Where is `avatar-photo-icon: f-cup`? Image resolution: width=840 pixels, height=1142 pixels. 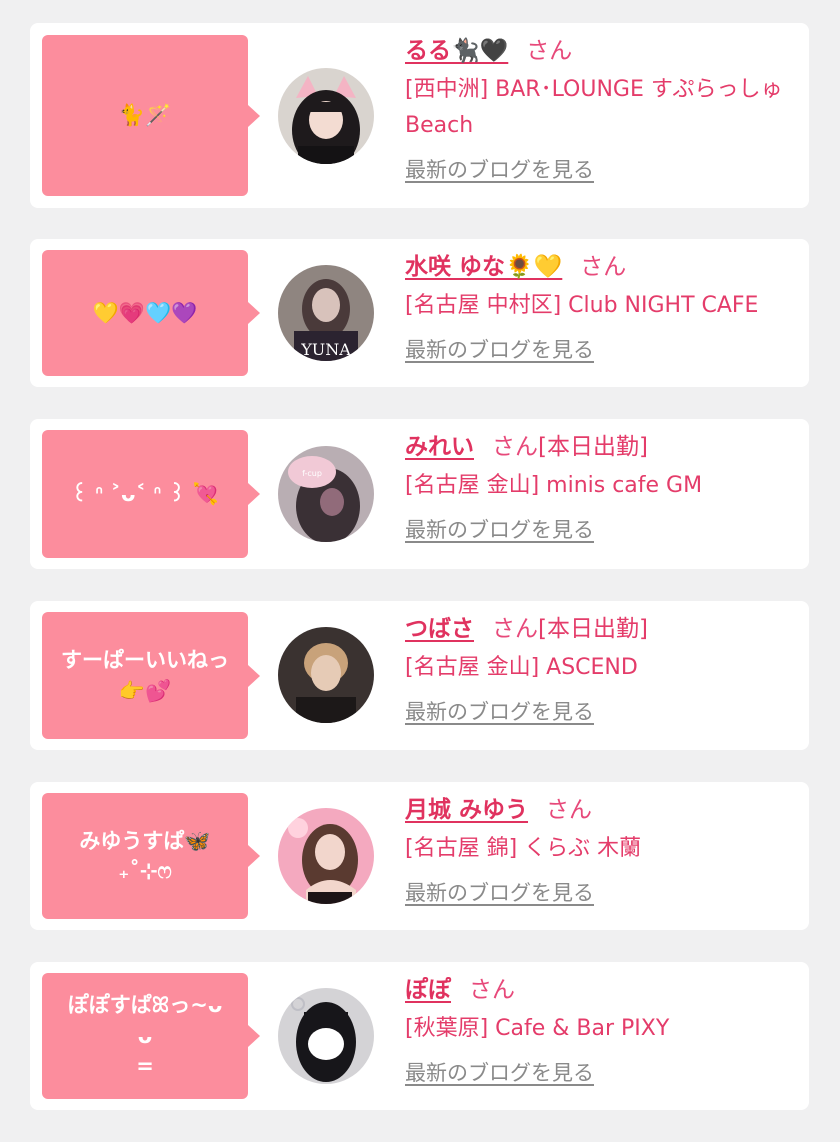 avatar-photo-icon: f-cup is located at coordinates (326, 494).